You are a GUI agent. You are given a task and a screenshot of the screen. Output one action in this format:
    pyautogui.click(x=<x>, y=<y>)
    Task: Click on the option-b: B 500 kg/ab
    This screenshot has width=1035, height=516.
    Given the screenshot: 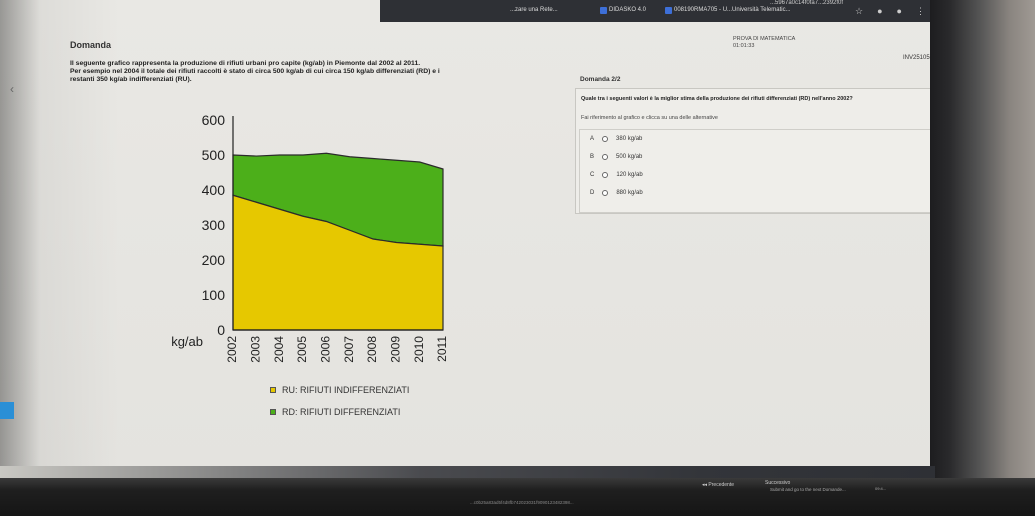 What is the action you would take?
    pyautogui.click(x=616, y=157)
    